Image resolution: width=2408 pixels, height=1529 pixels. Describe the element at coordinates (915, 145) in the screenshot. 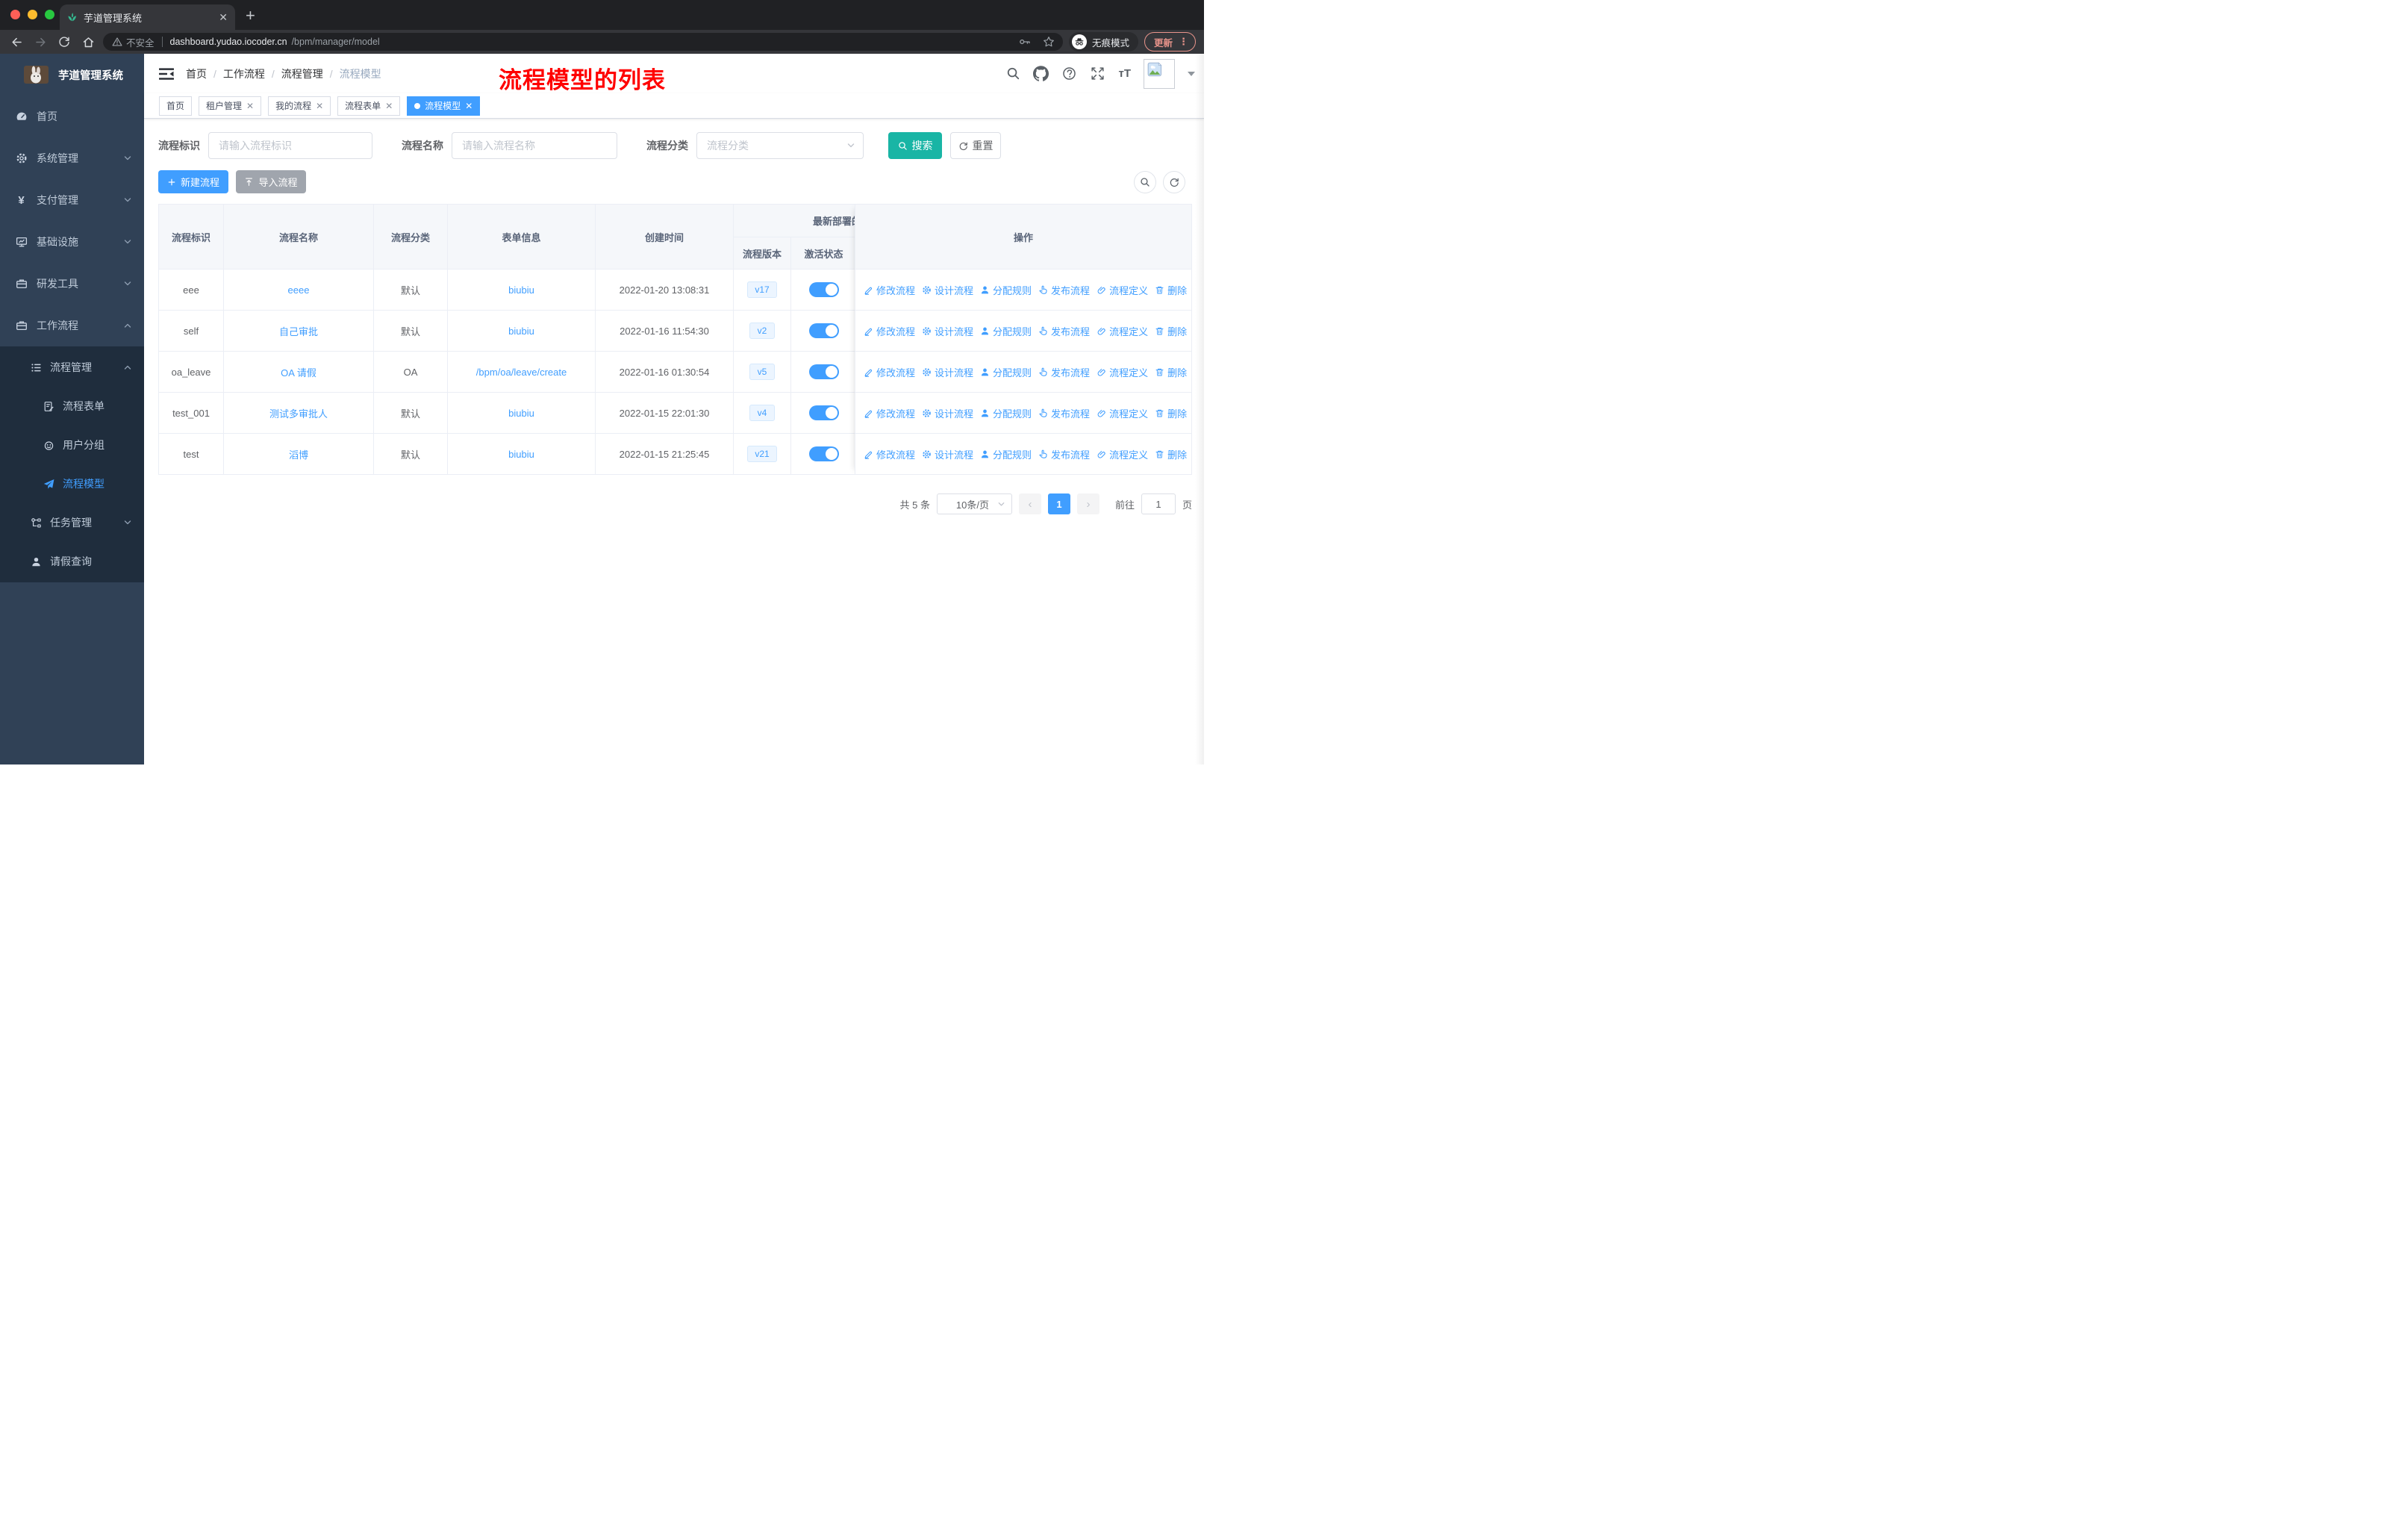

I see `search-button: 搜索` at that location.